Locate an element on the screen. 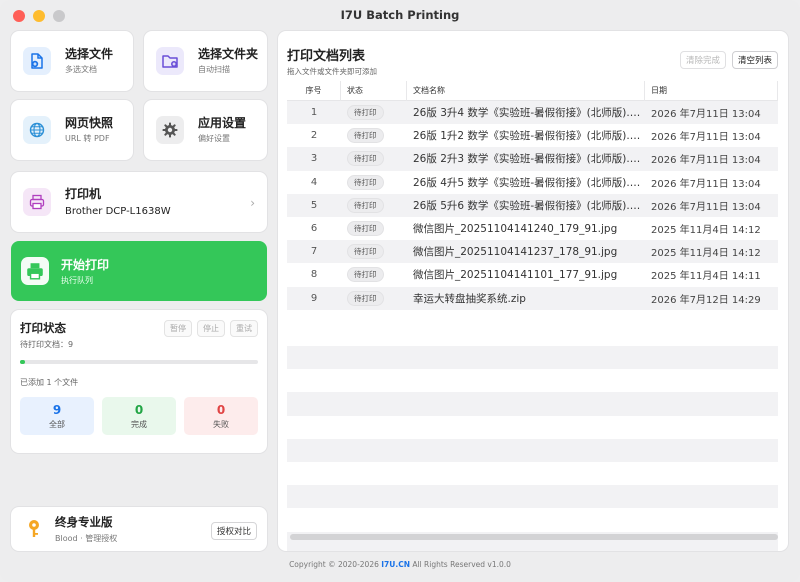 This screenshot has height=582, width=800. row-index: 6 is located at coordinates (314, 229).